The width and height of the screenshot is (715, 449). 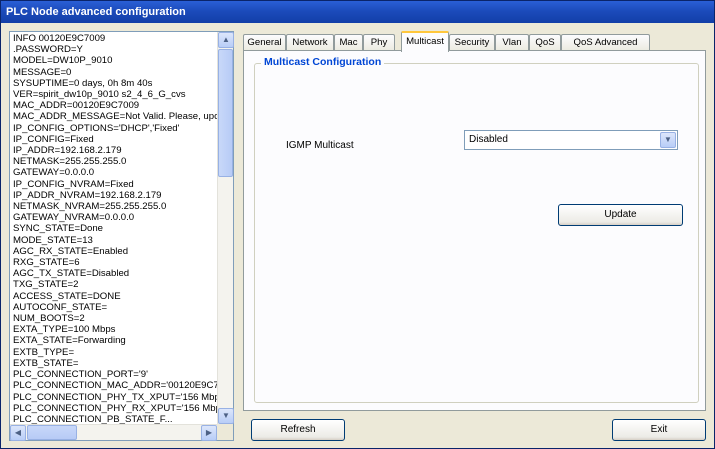 What do you see at coordinates (59, 38) in the screenshot?
I see `log-line: INFO 00120E9C7009` at bounding box center [59, 38].